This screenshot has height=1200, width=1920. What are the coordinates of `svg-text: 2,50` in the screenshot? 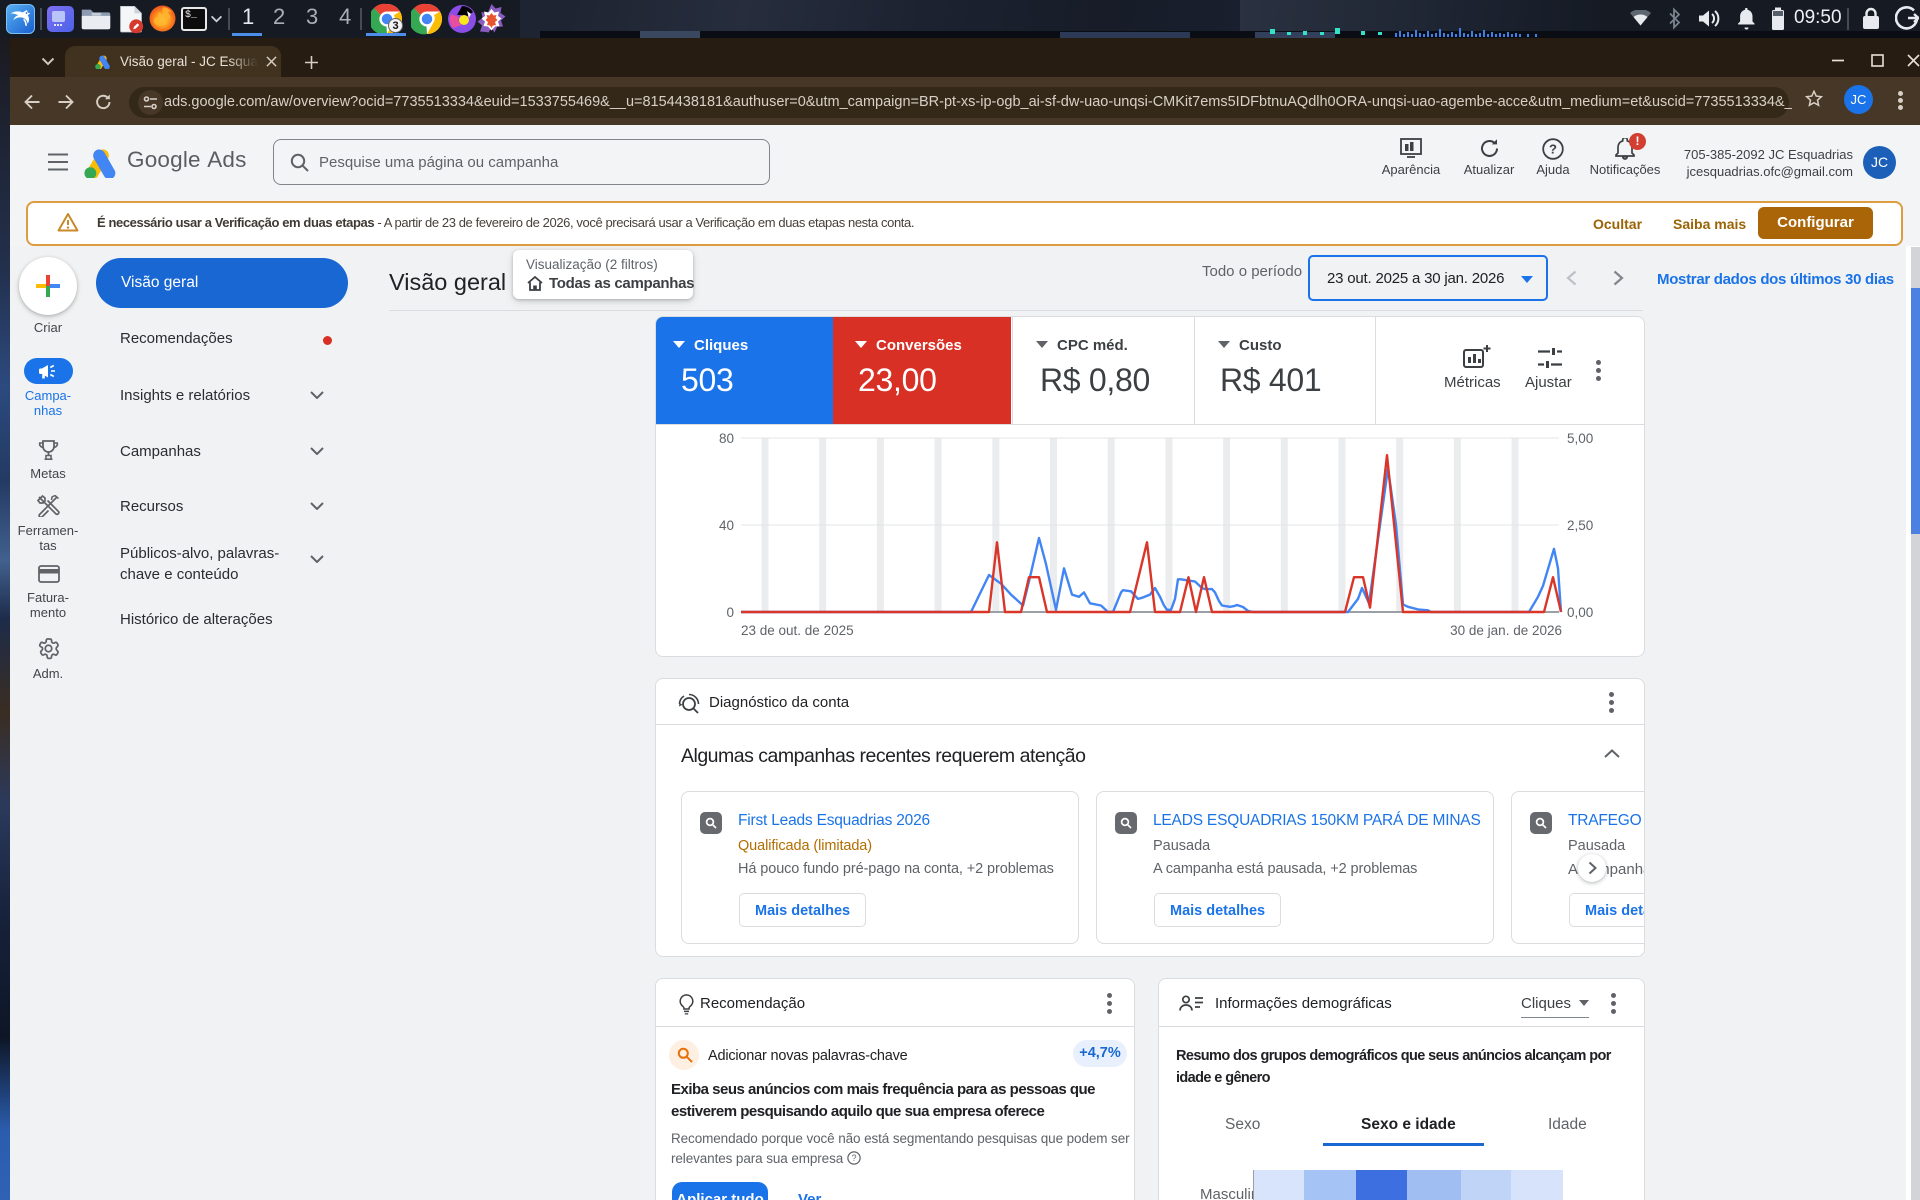 It's located at (1580, 525).